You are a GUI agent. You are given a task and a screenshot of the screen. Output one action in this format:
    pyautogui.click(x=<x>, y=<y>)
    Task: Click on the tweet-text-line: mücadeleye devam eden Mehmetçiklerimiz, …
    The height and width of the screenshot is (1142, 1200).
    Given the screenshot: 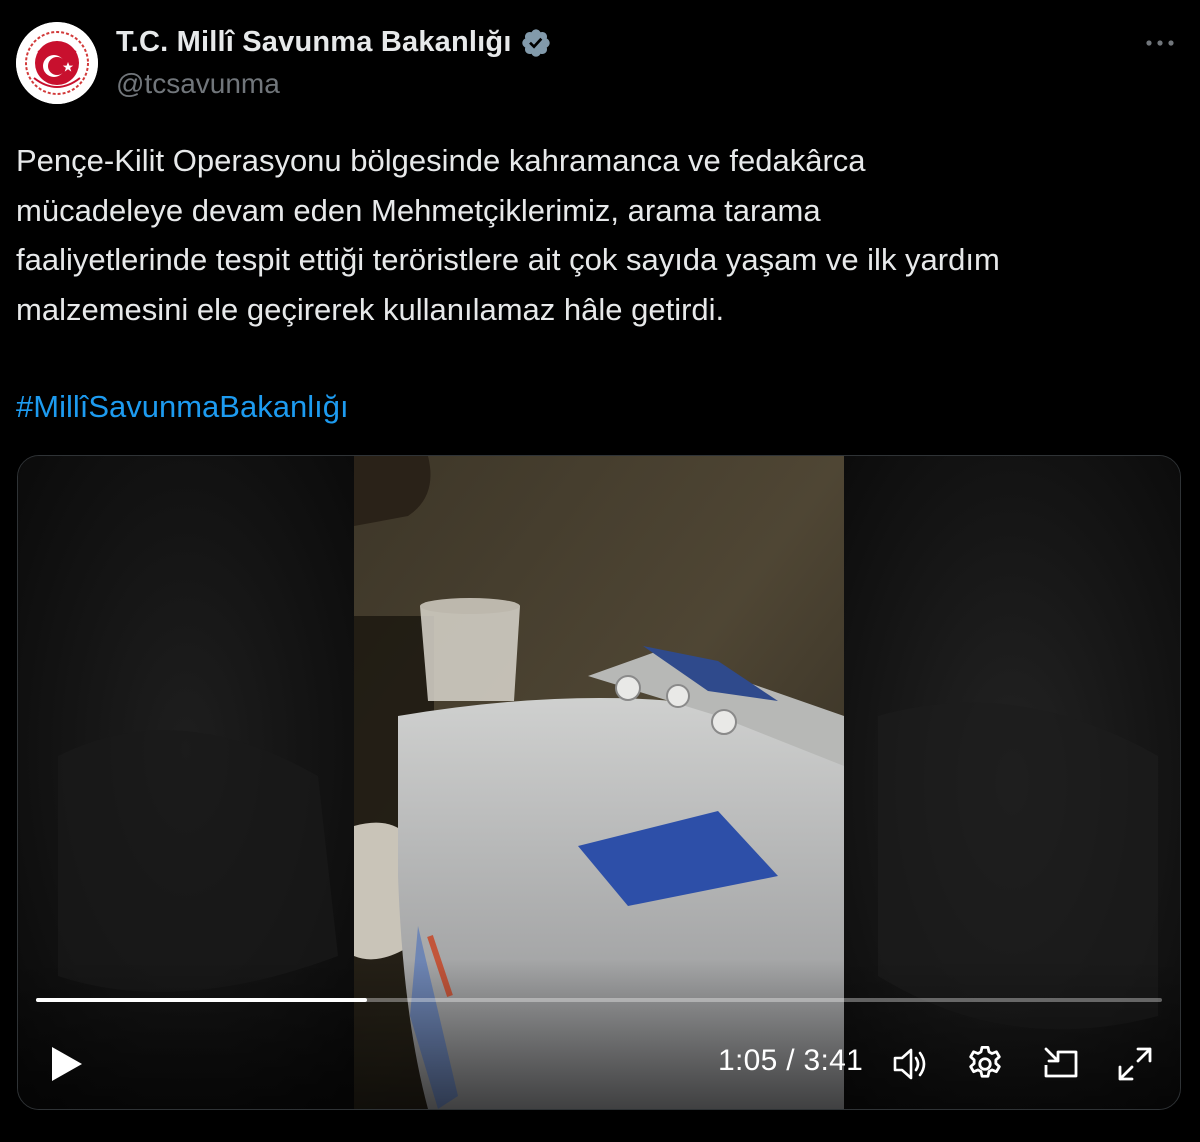 What is the action you would take?
    pyautogui.click(x=418, y=210)
    